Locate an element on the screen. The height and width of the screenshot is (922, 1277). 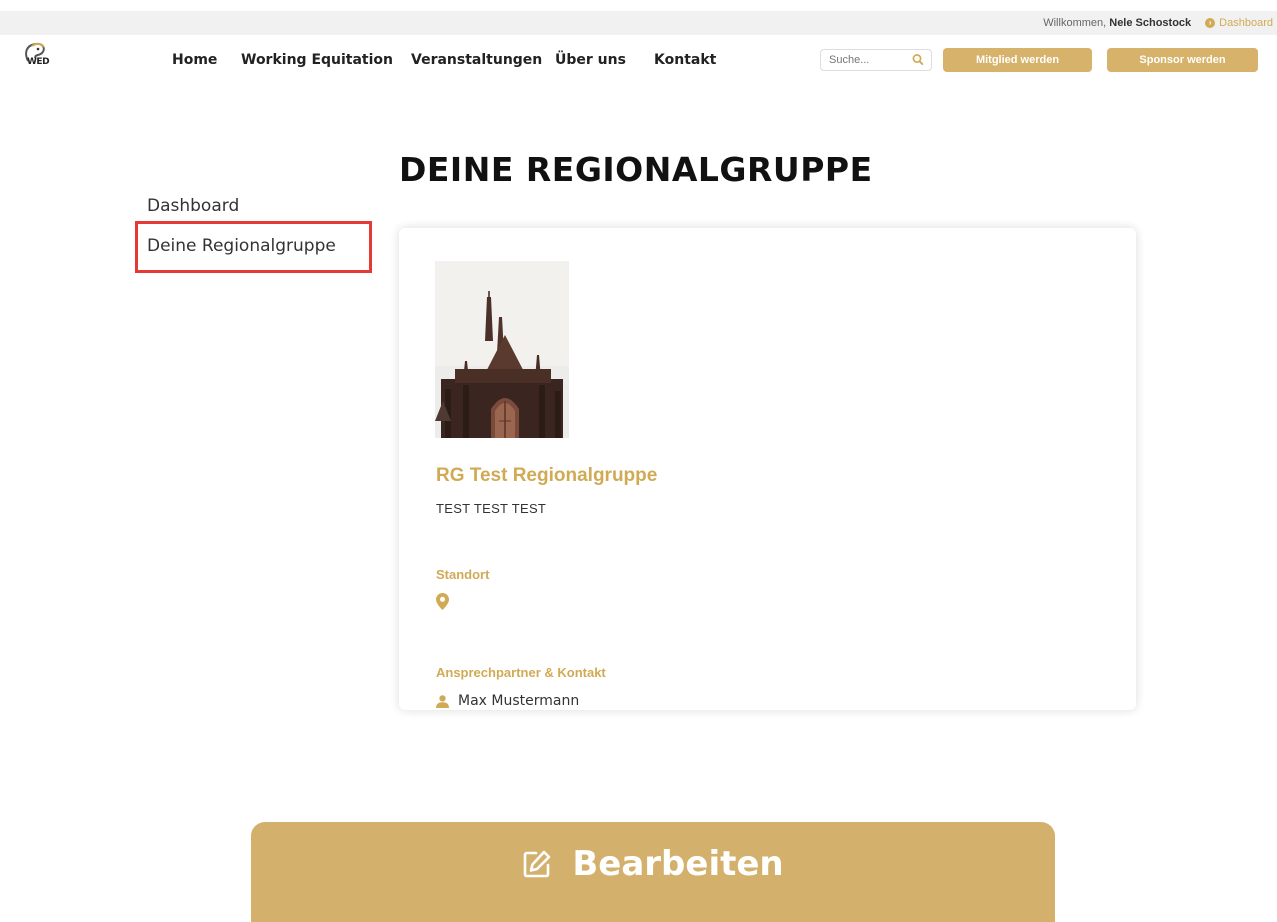
cathedral-image is located at coordinates (502, 349).